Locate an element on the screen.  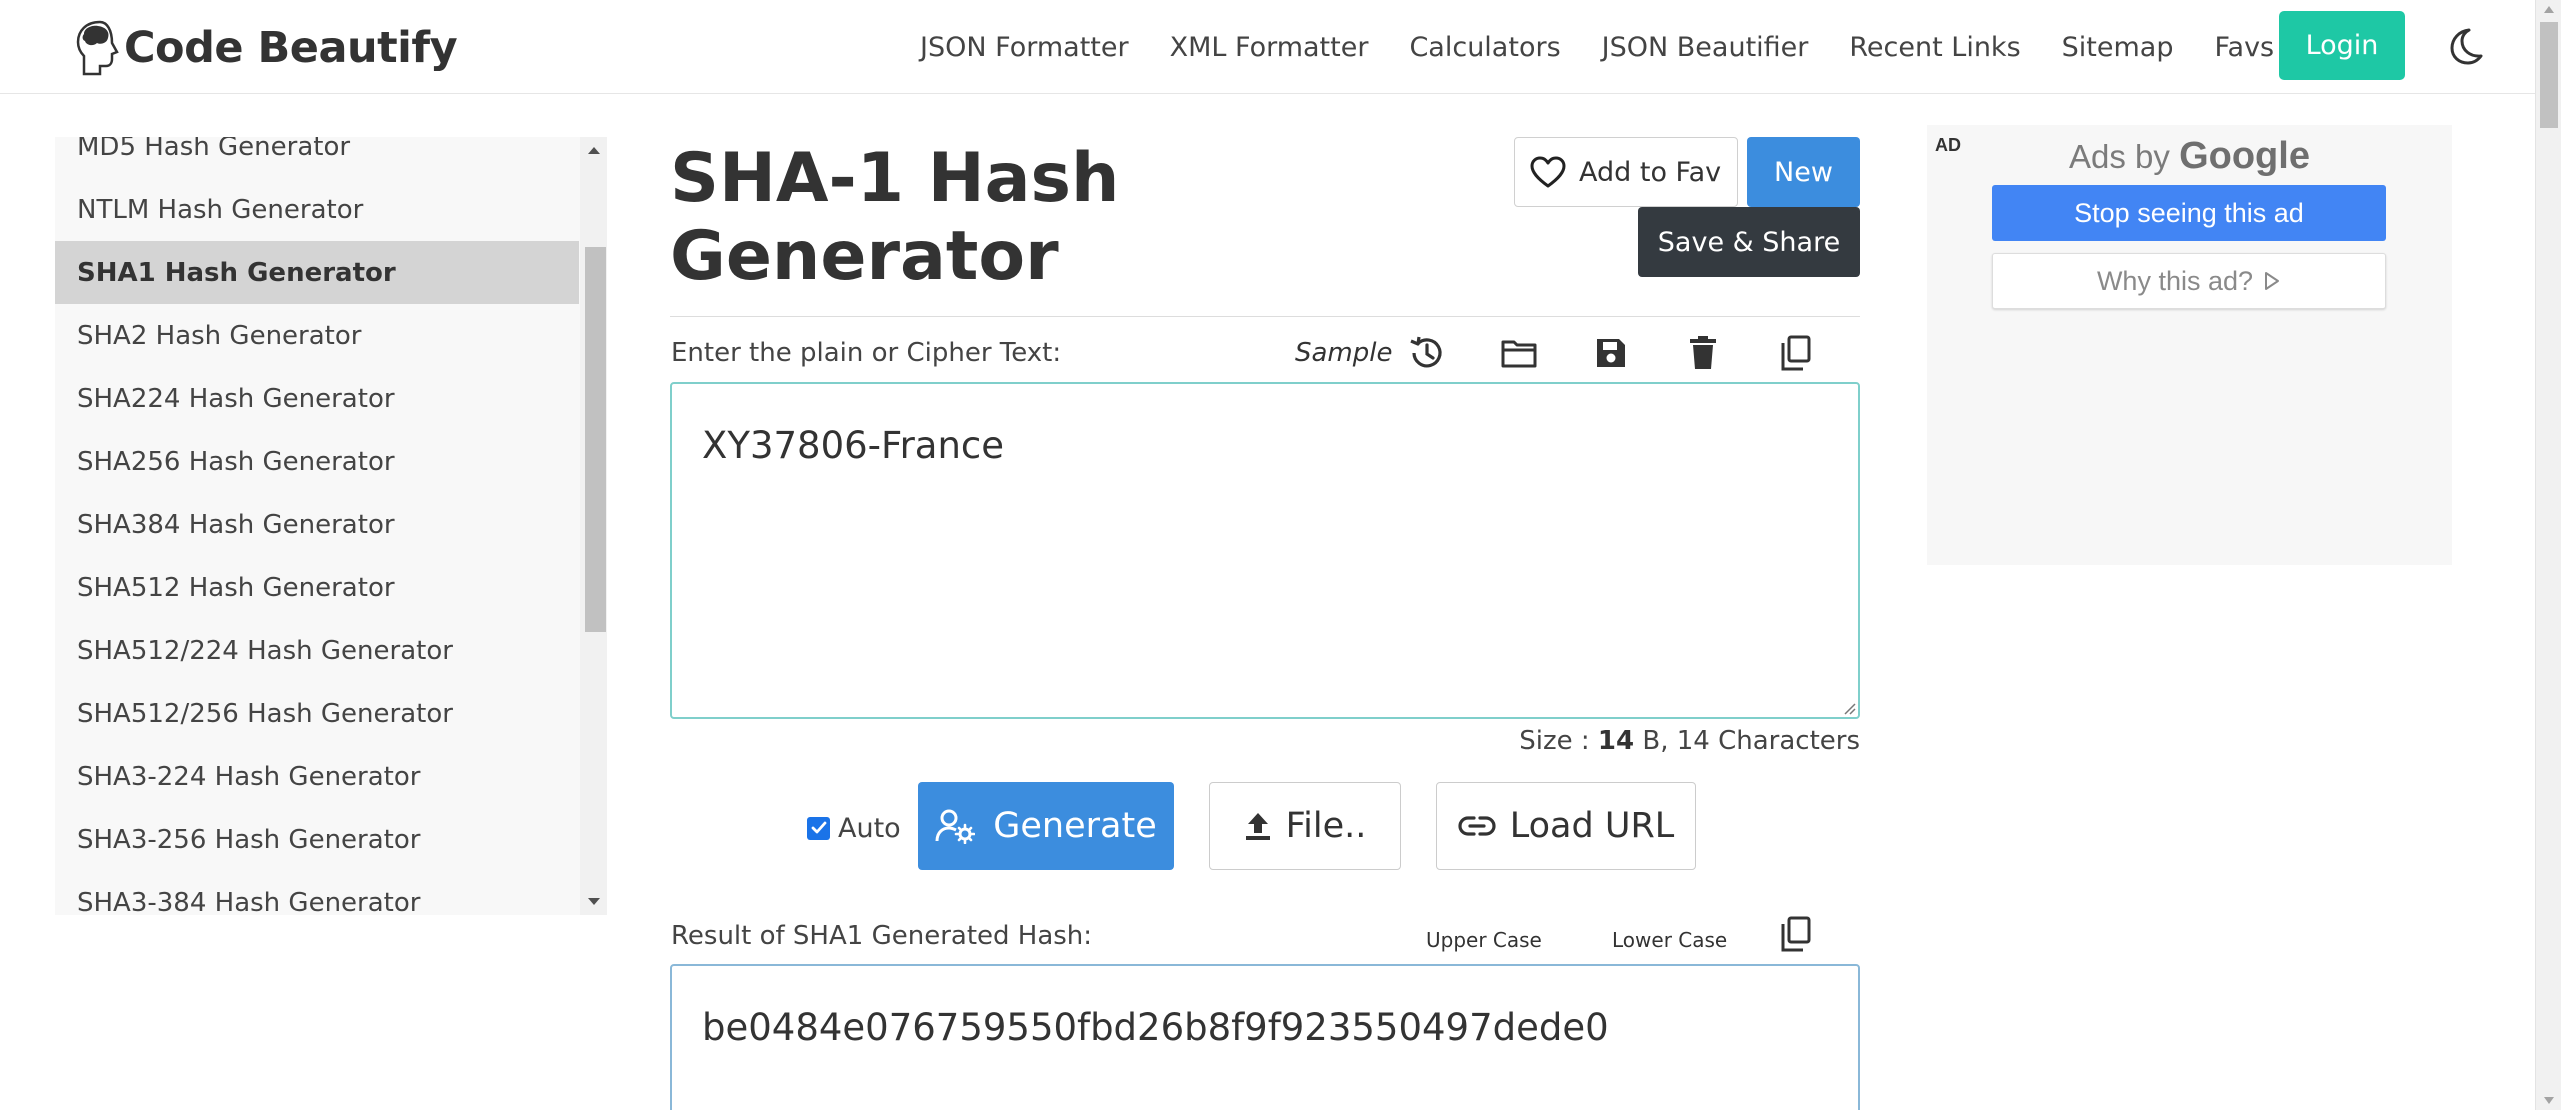
nav-favs-label: Favs is located at coordinates (2244, 47).